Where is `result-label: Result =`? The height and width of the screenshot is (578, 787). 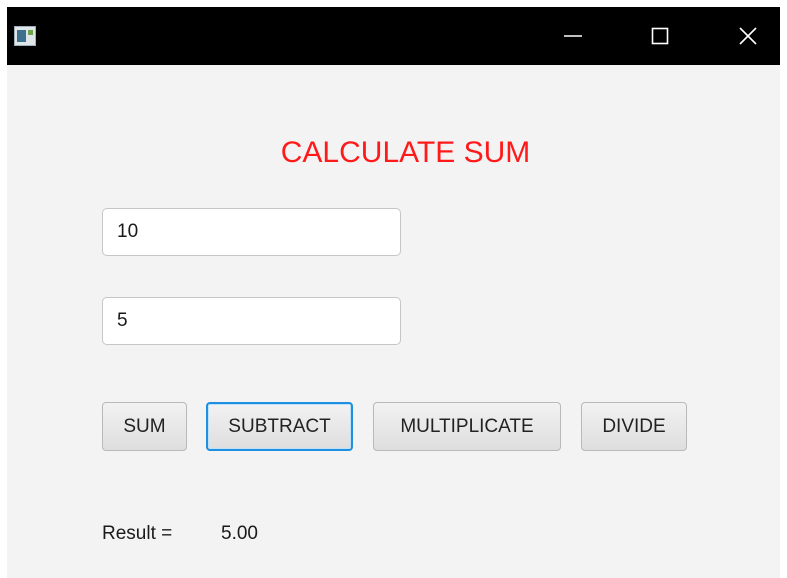 result-label: Result = is located at coordinates (137, 533).